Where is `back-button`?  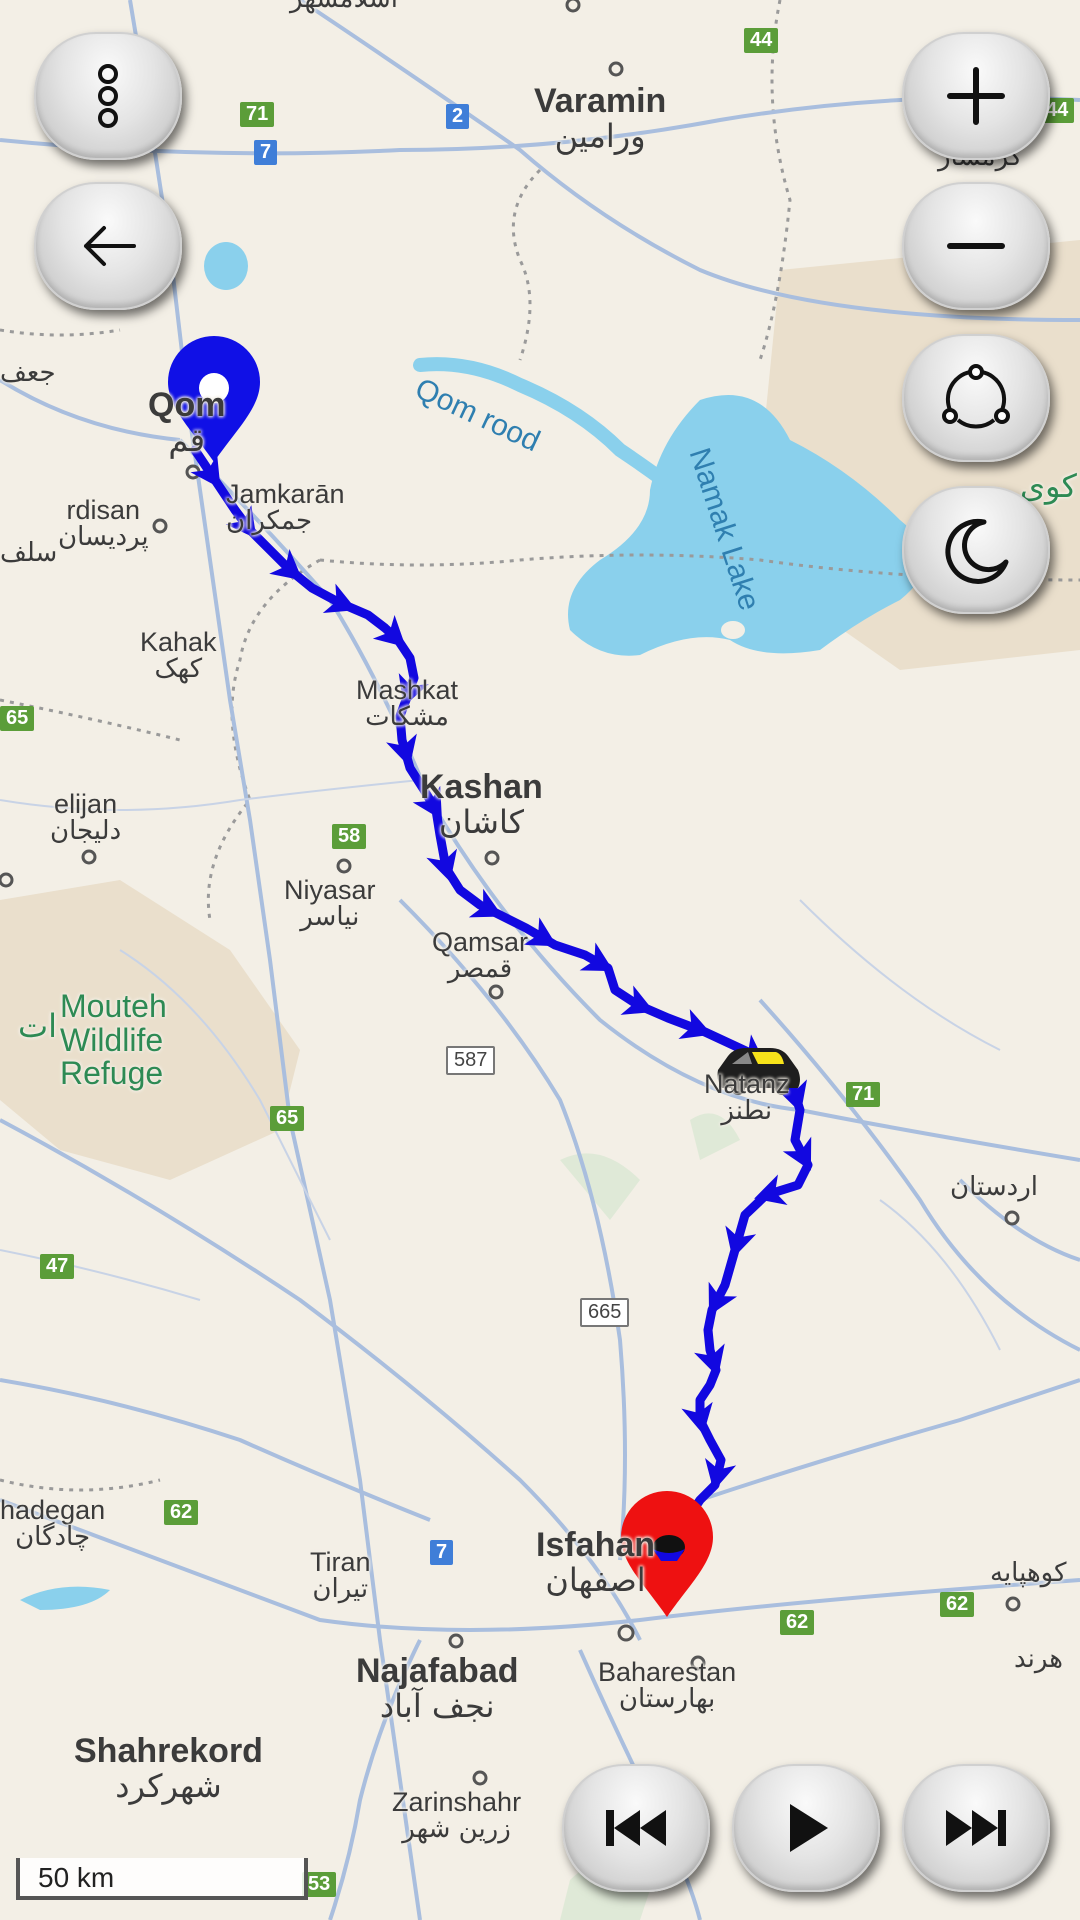
back-button is located at coordinates (108, 246).